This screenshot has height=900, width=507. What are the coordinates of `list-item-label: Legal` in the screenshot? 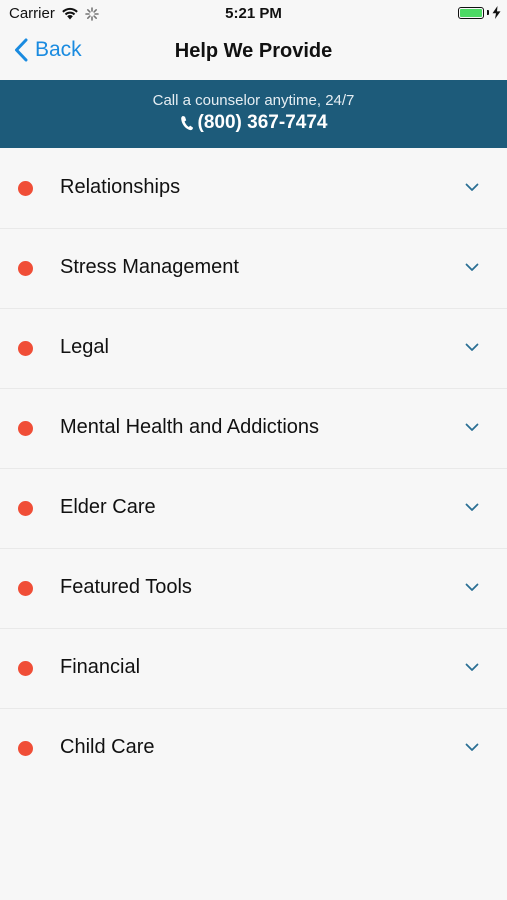 It's located at (84, 347).